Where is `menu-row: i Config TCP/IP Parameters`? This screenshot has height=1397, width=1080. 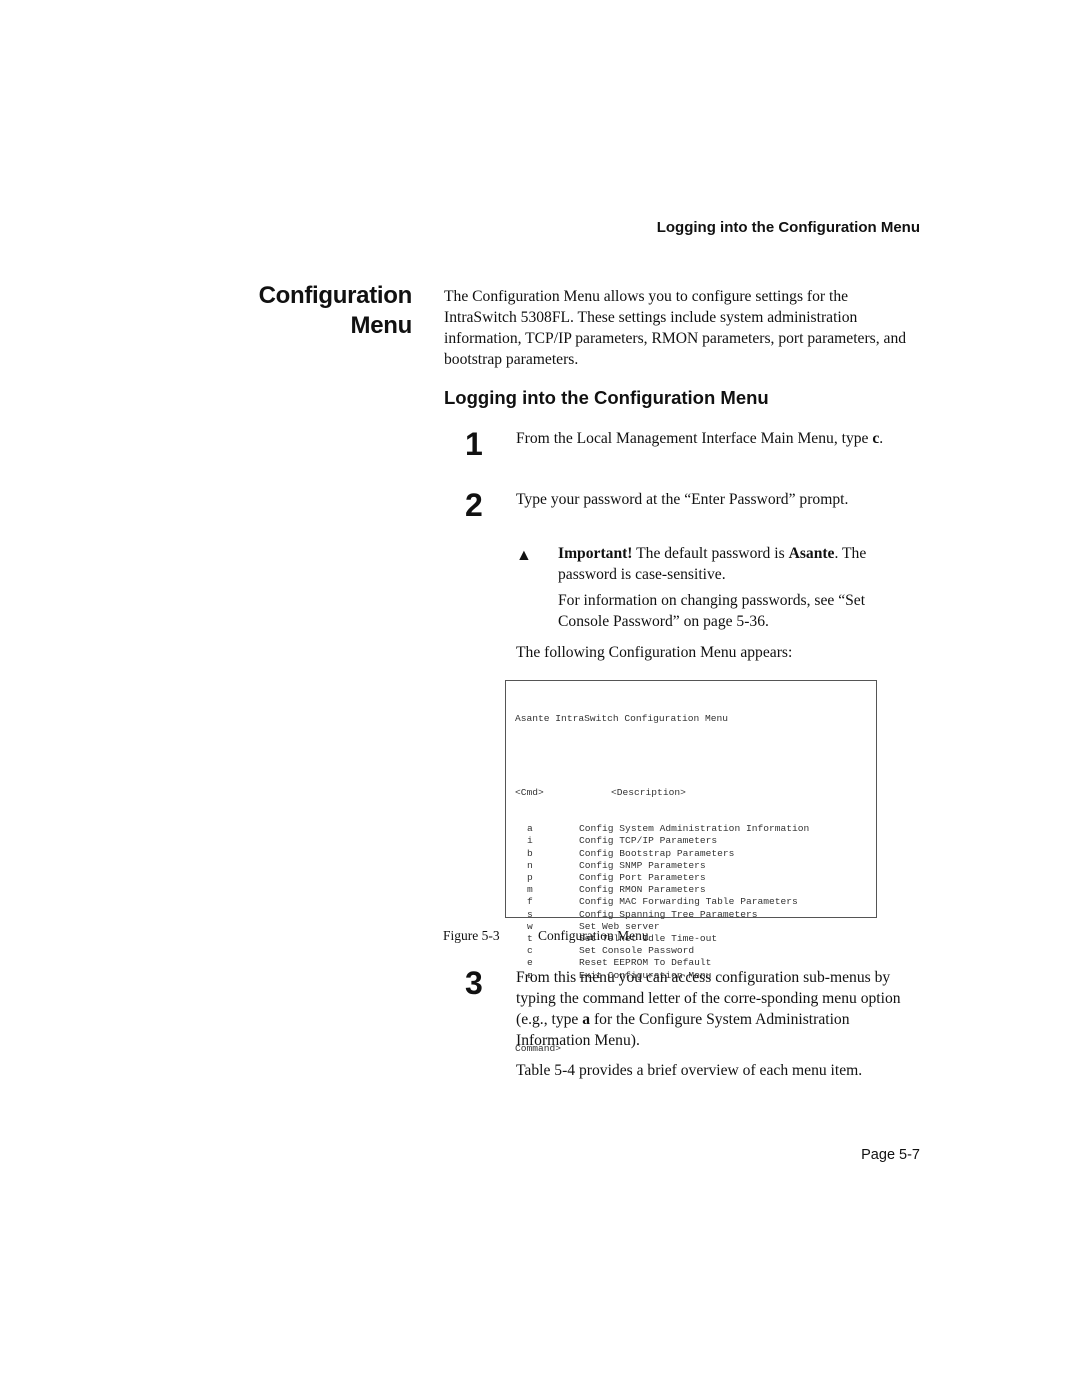 menu-row: i Config TCP/IP Parameters is located at coordinates (662, 841).